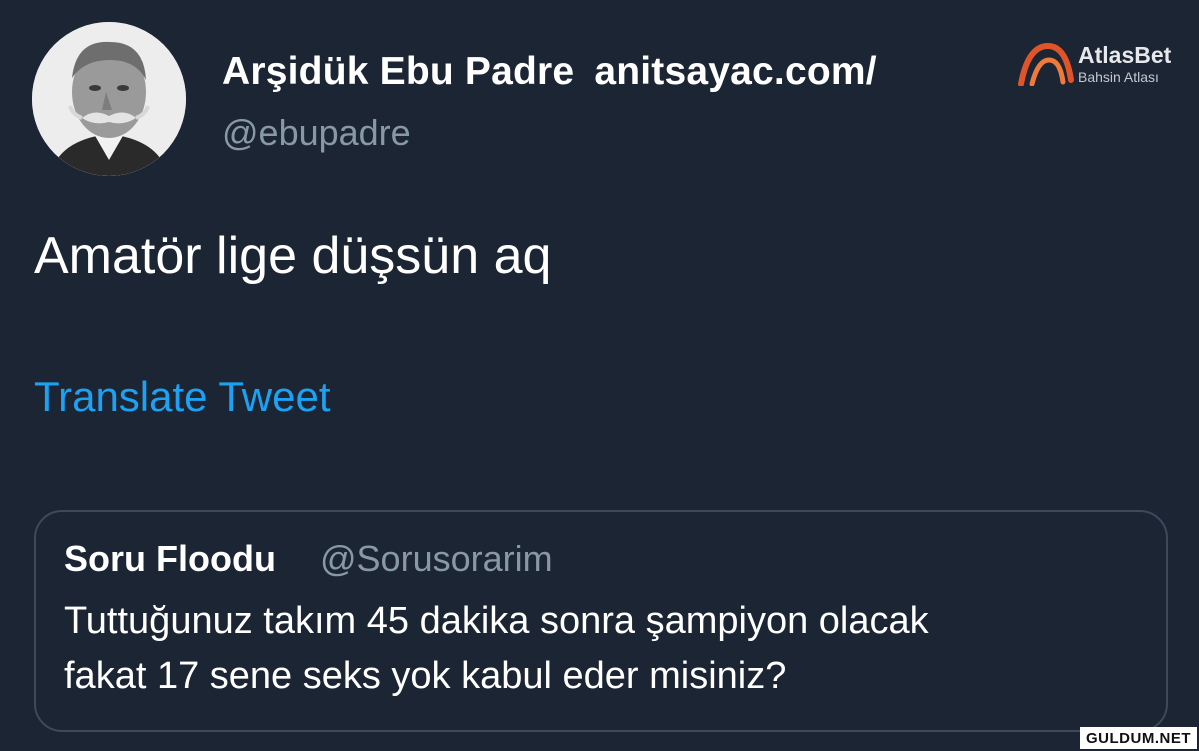 The width and height of the screenshot is (1199, 751). I want to click on atlasbet-arc-logo-icon, so click(1046, 64).